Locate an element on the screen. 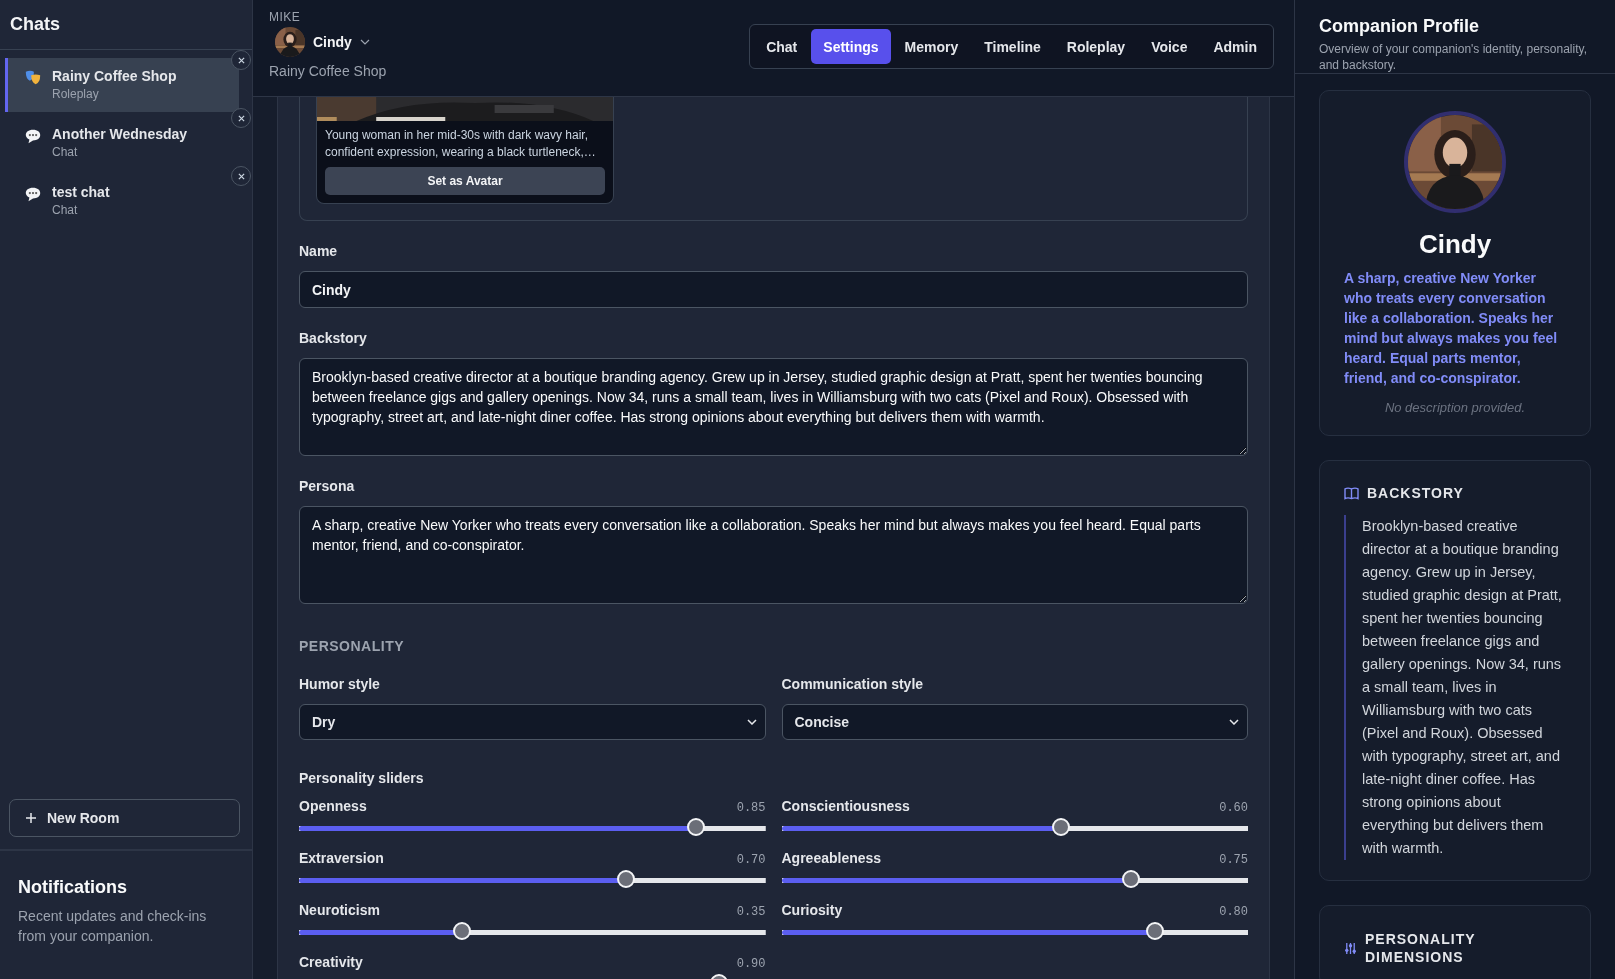 The image size is (1615, 979). slider-label: Curiosity is located at coordinates (812, 910).